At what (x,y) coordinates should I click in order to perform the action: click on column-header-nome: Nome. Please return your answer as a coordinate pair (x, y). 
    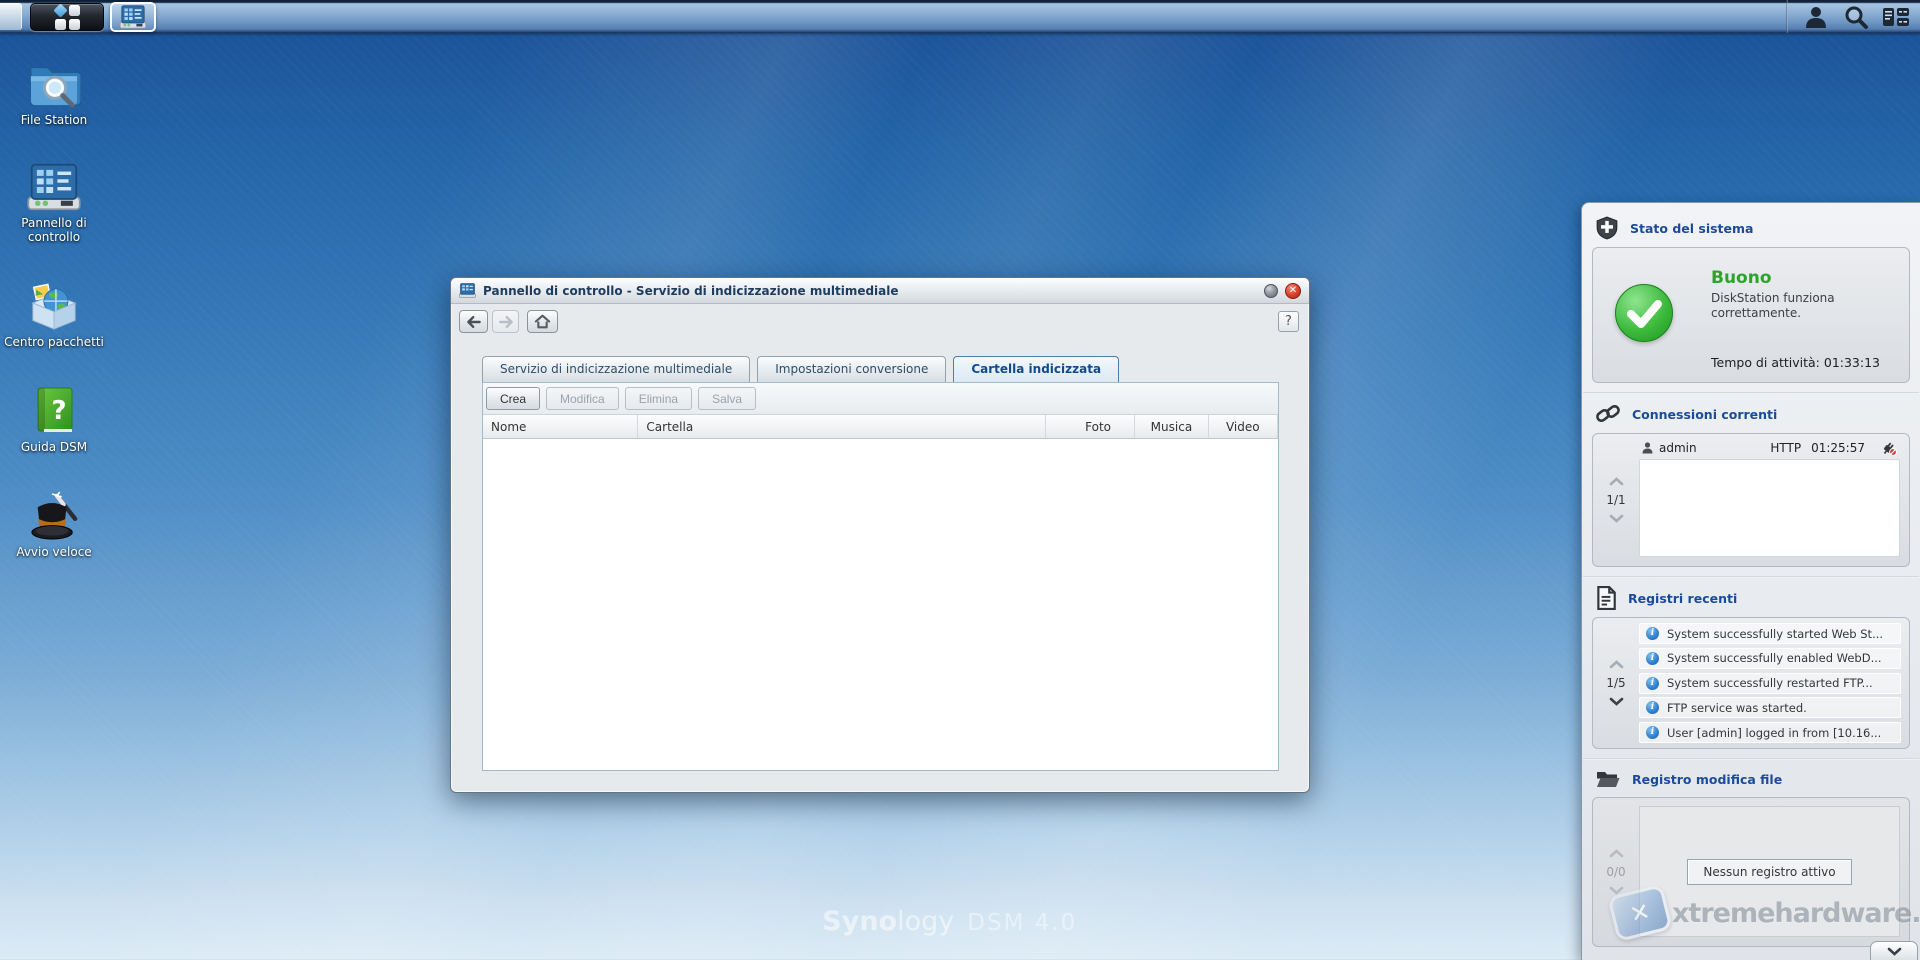
    Looking at the image, I should click on (561, 426).